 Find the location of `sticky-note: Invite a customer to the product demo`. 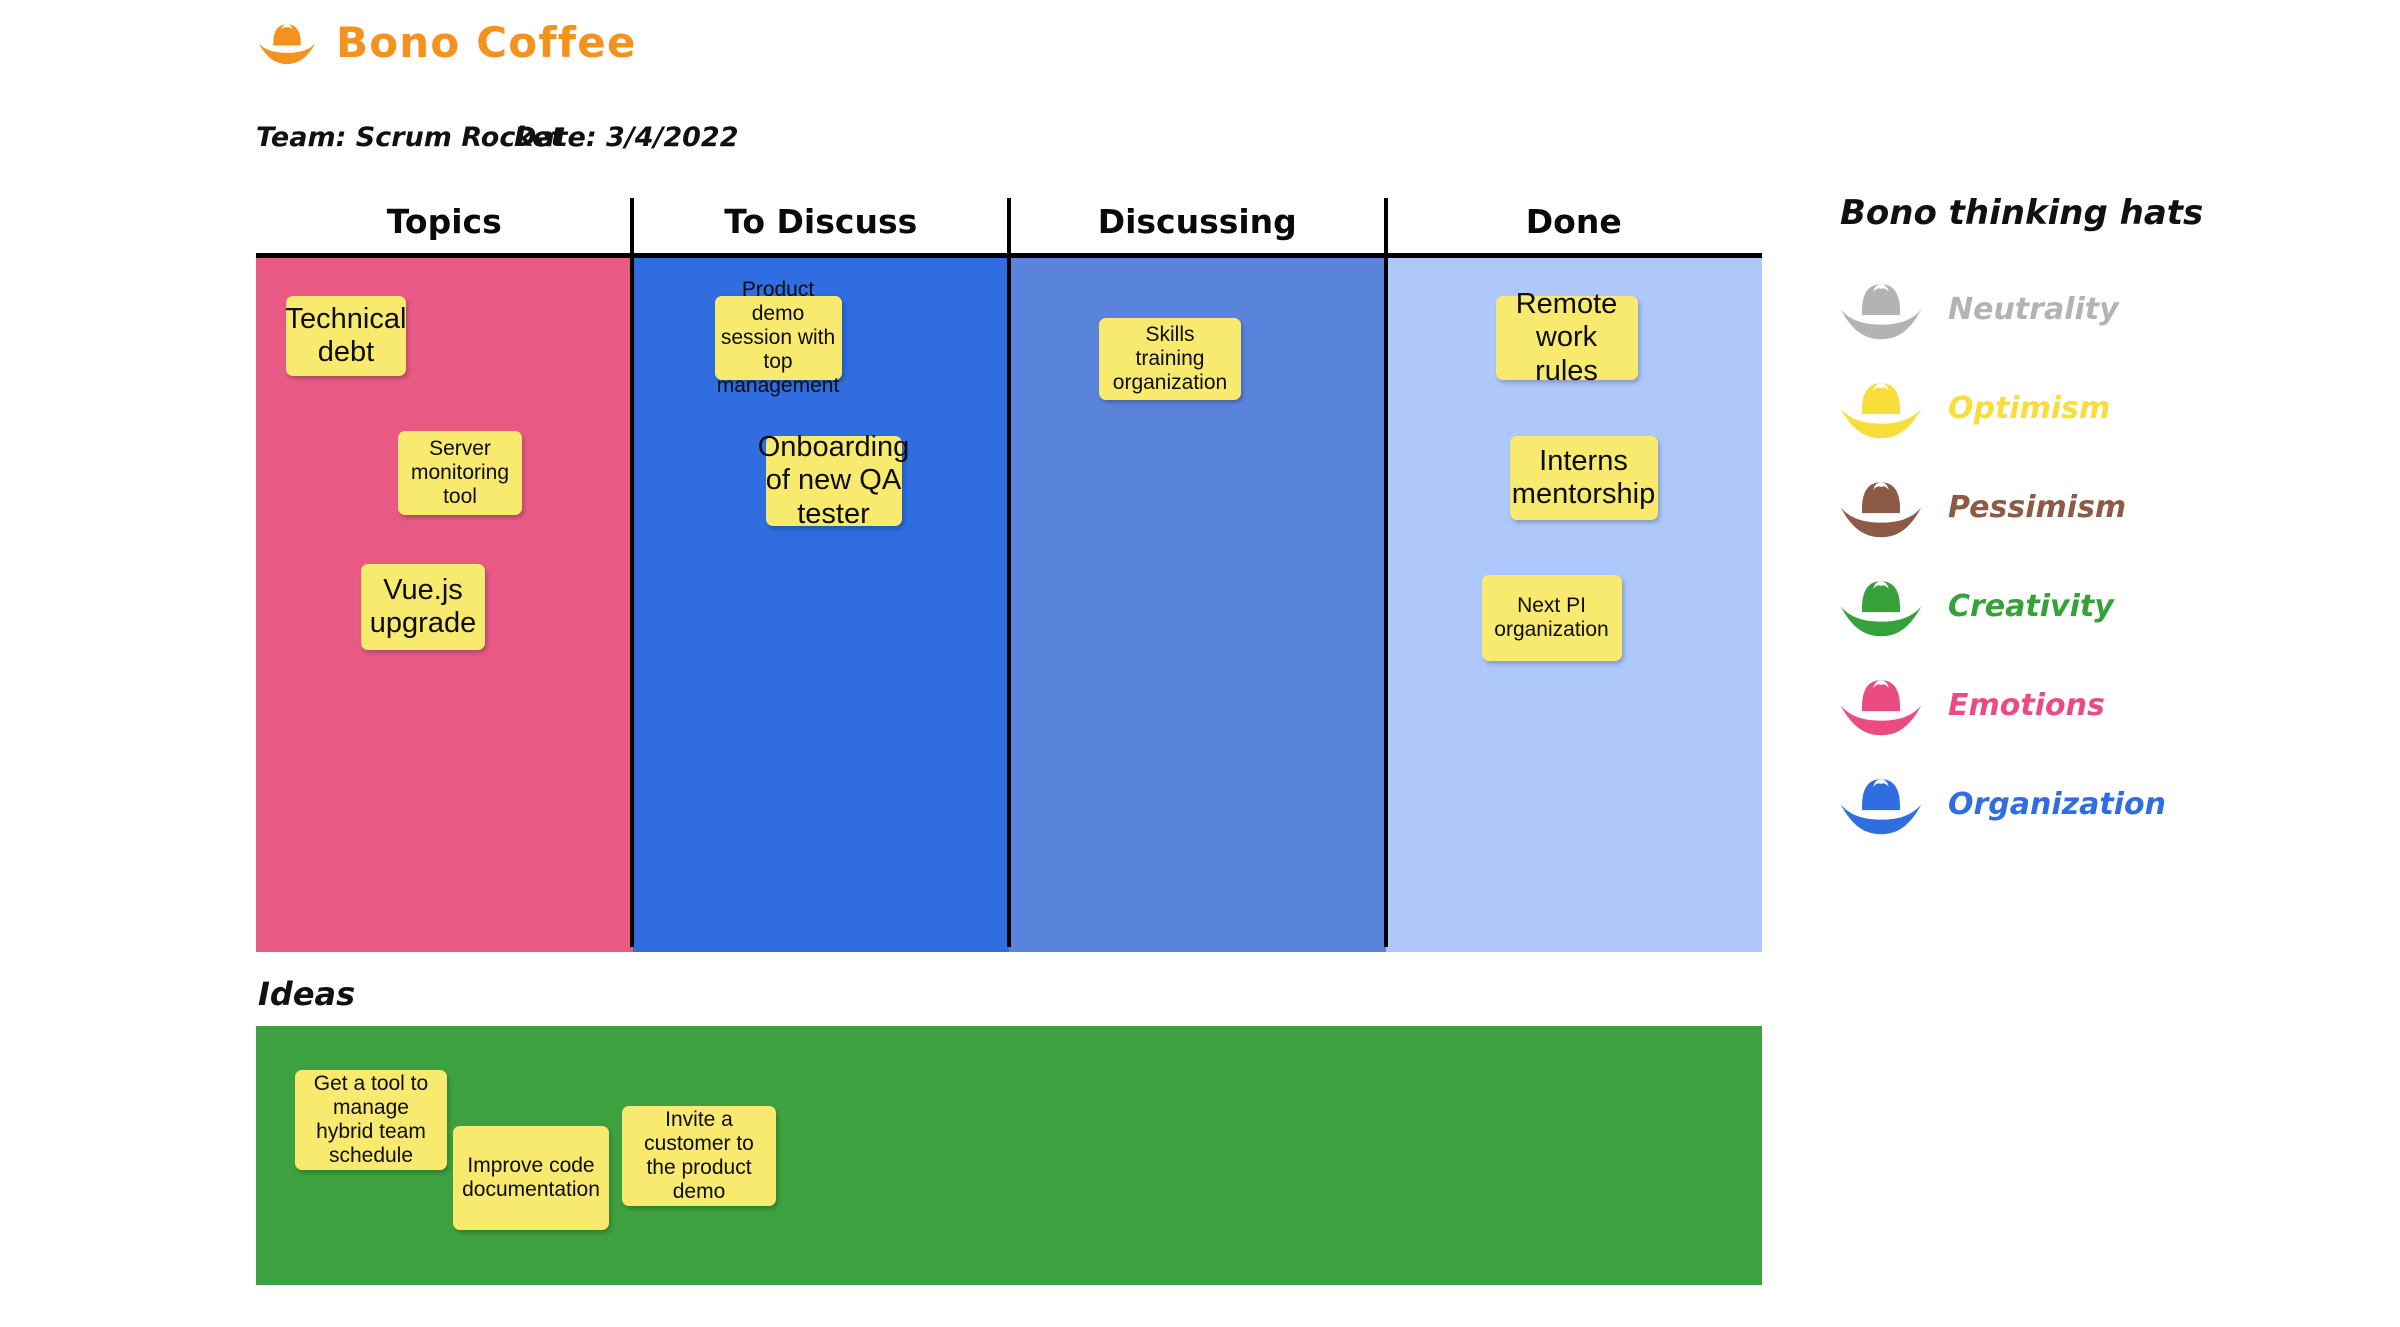

sticky-note: Invite a customer to the product demo is located at coordinates (699, 1156).